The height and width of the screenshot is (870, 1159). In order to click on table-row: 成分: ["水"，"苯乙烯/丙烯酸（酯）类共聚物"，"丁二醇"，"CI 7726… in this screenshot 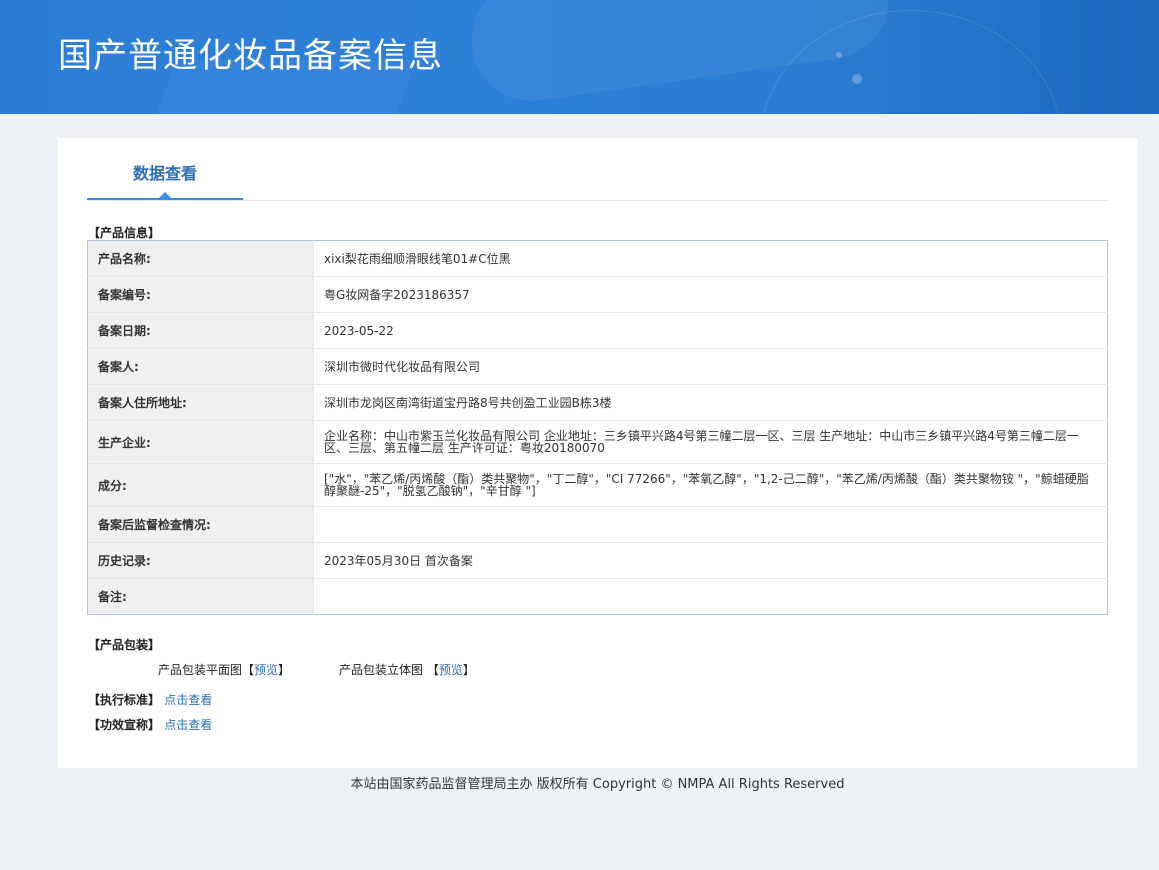, I will do `click(597, 485)`.